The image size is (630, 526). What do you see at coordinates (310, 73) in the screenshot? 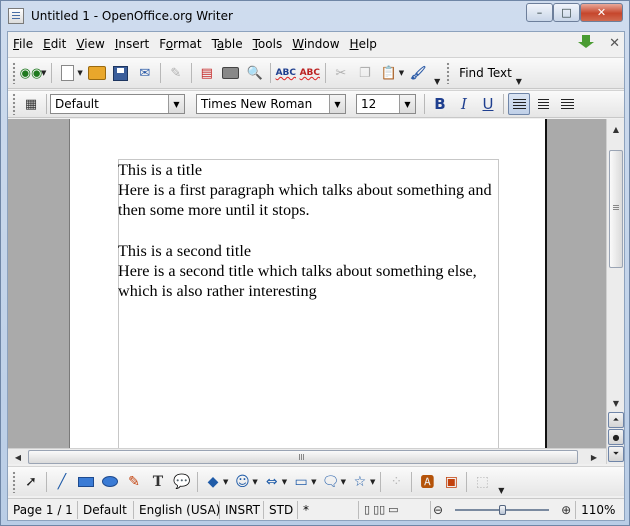
I see `autospellcheck-icon: ABC` at bounding box center [310, 73].